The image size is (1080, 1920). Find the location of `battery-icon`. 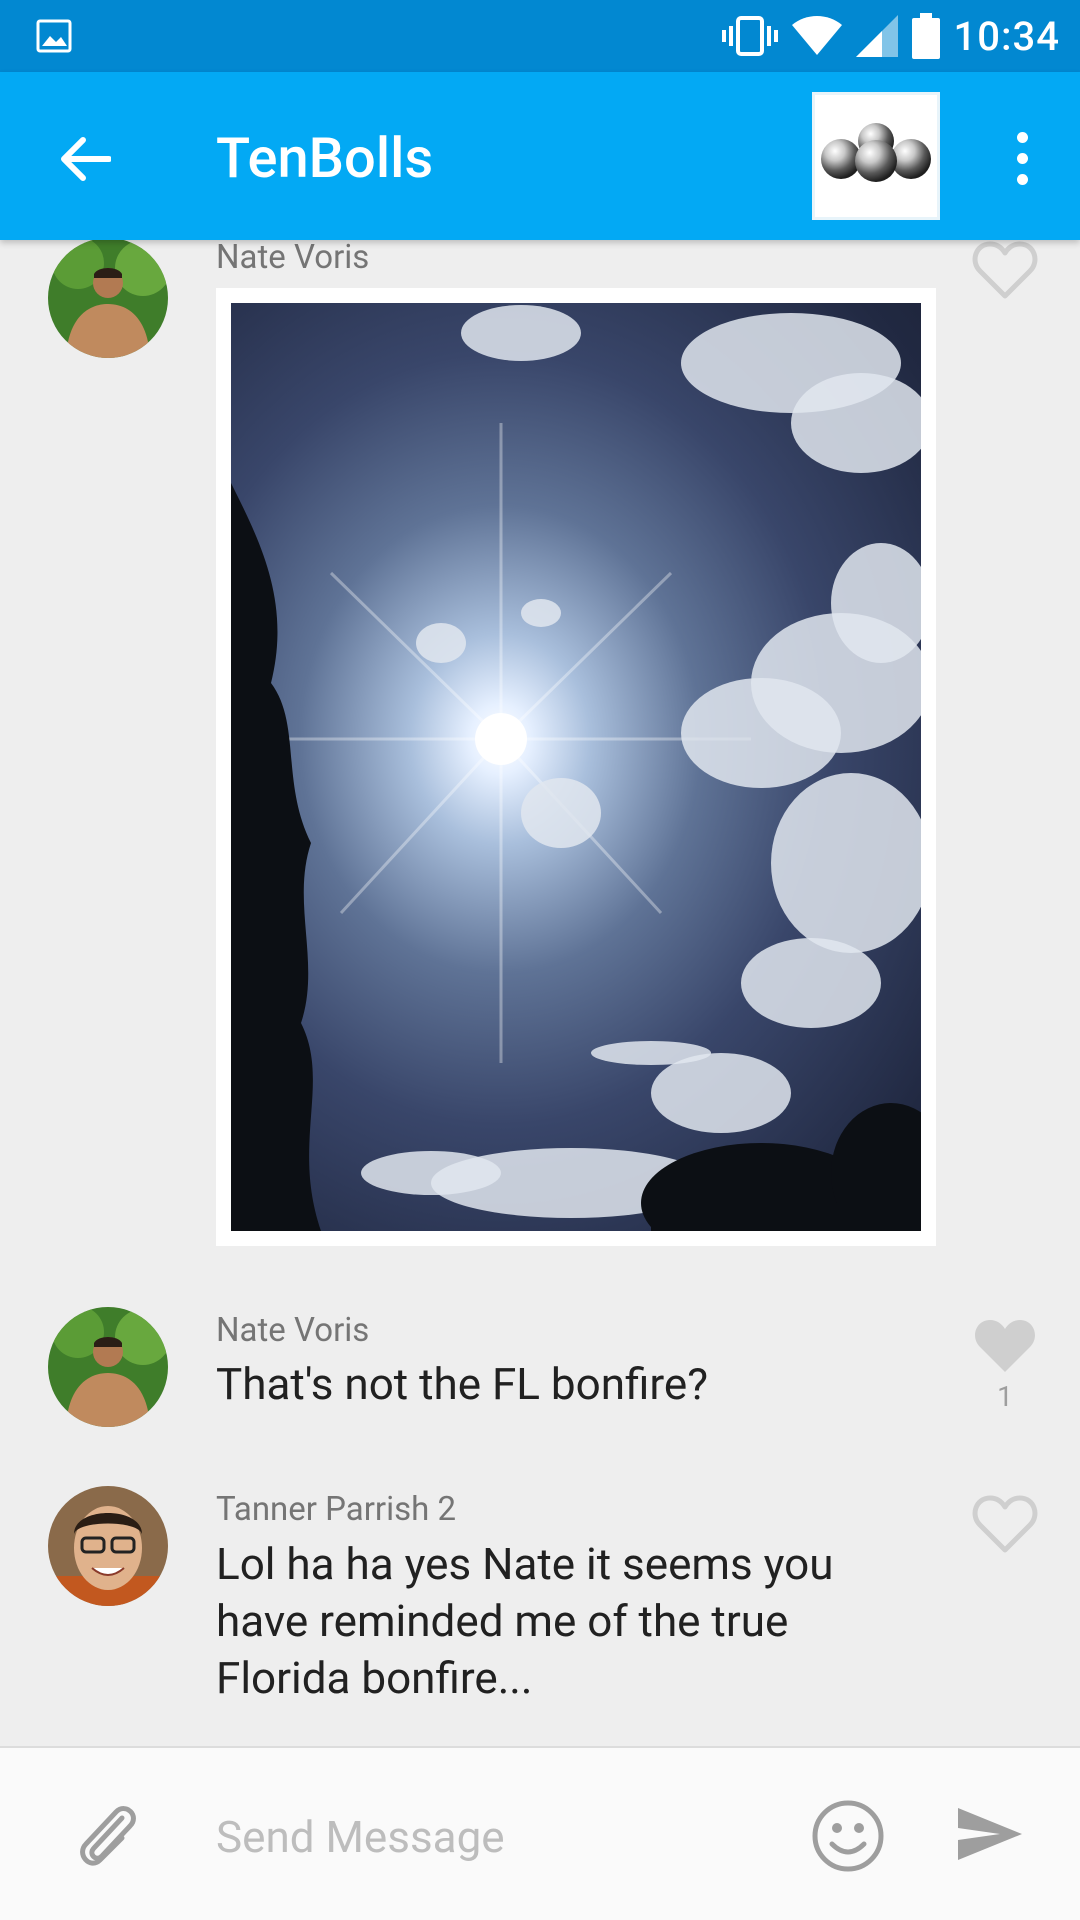

battery-icon is located at coordinates (925, 36).